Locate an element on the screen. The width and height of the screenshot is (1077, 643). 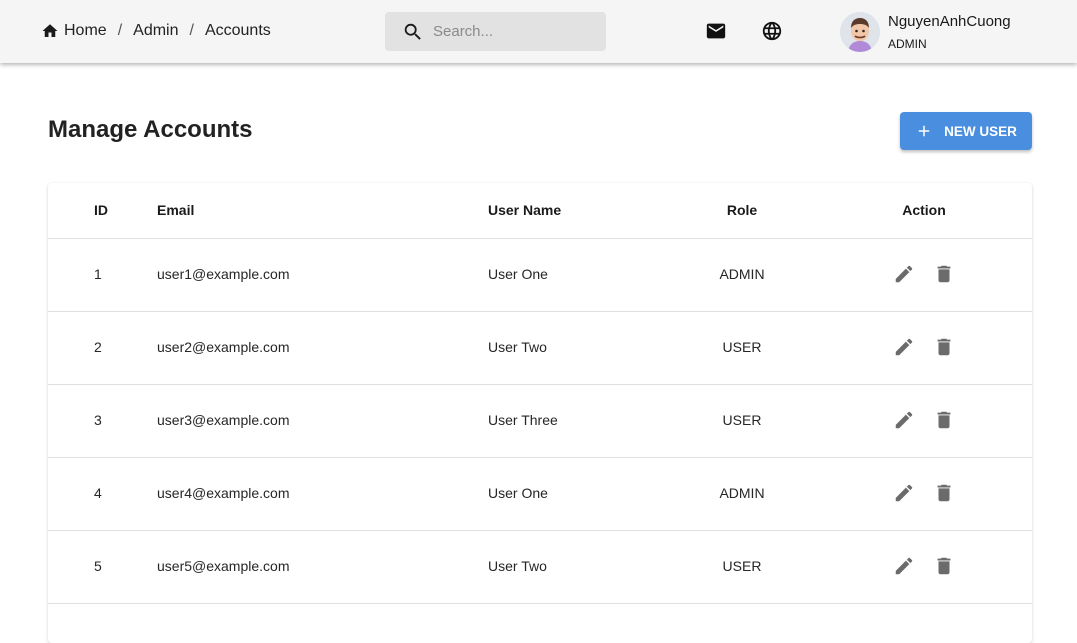
column-header-action: Action is located at coordinates (924, 210).